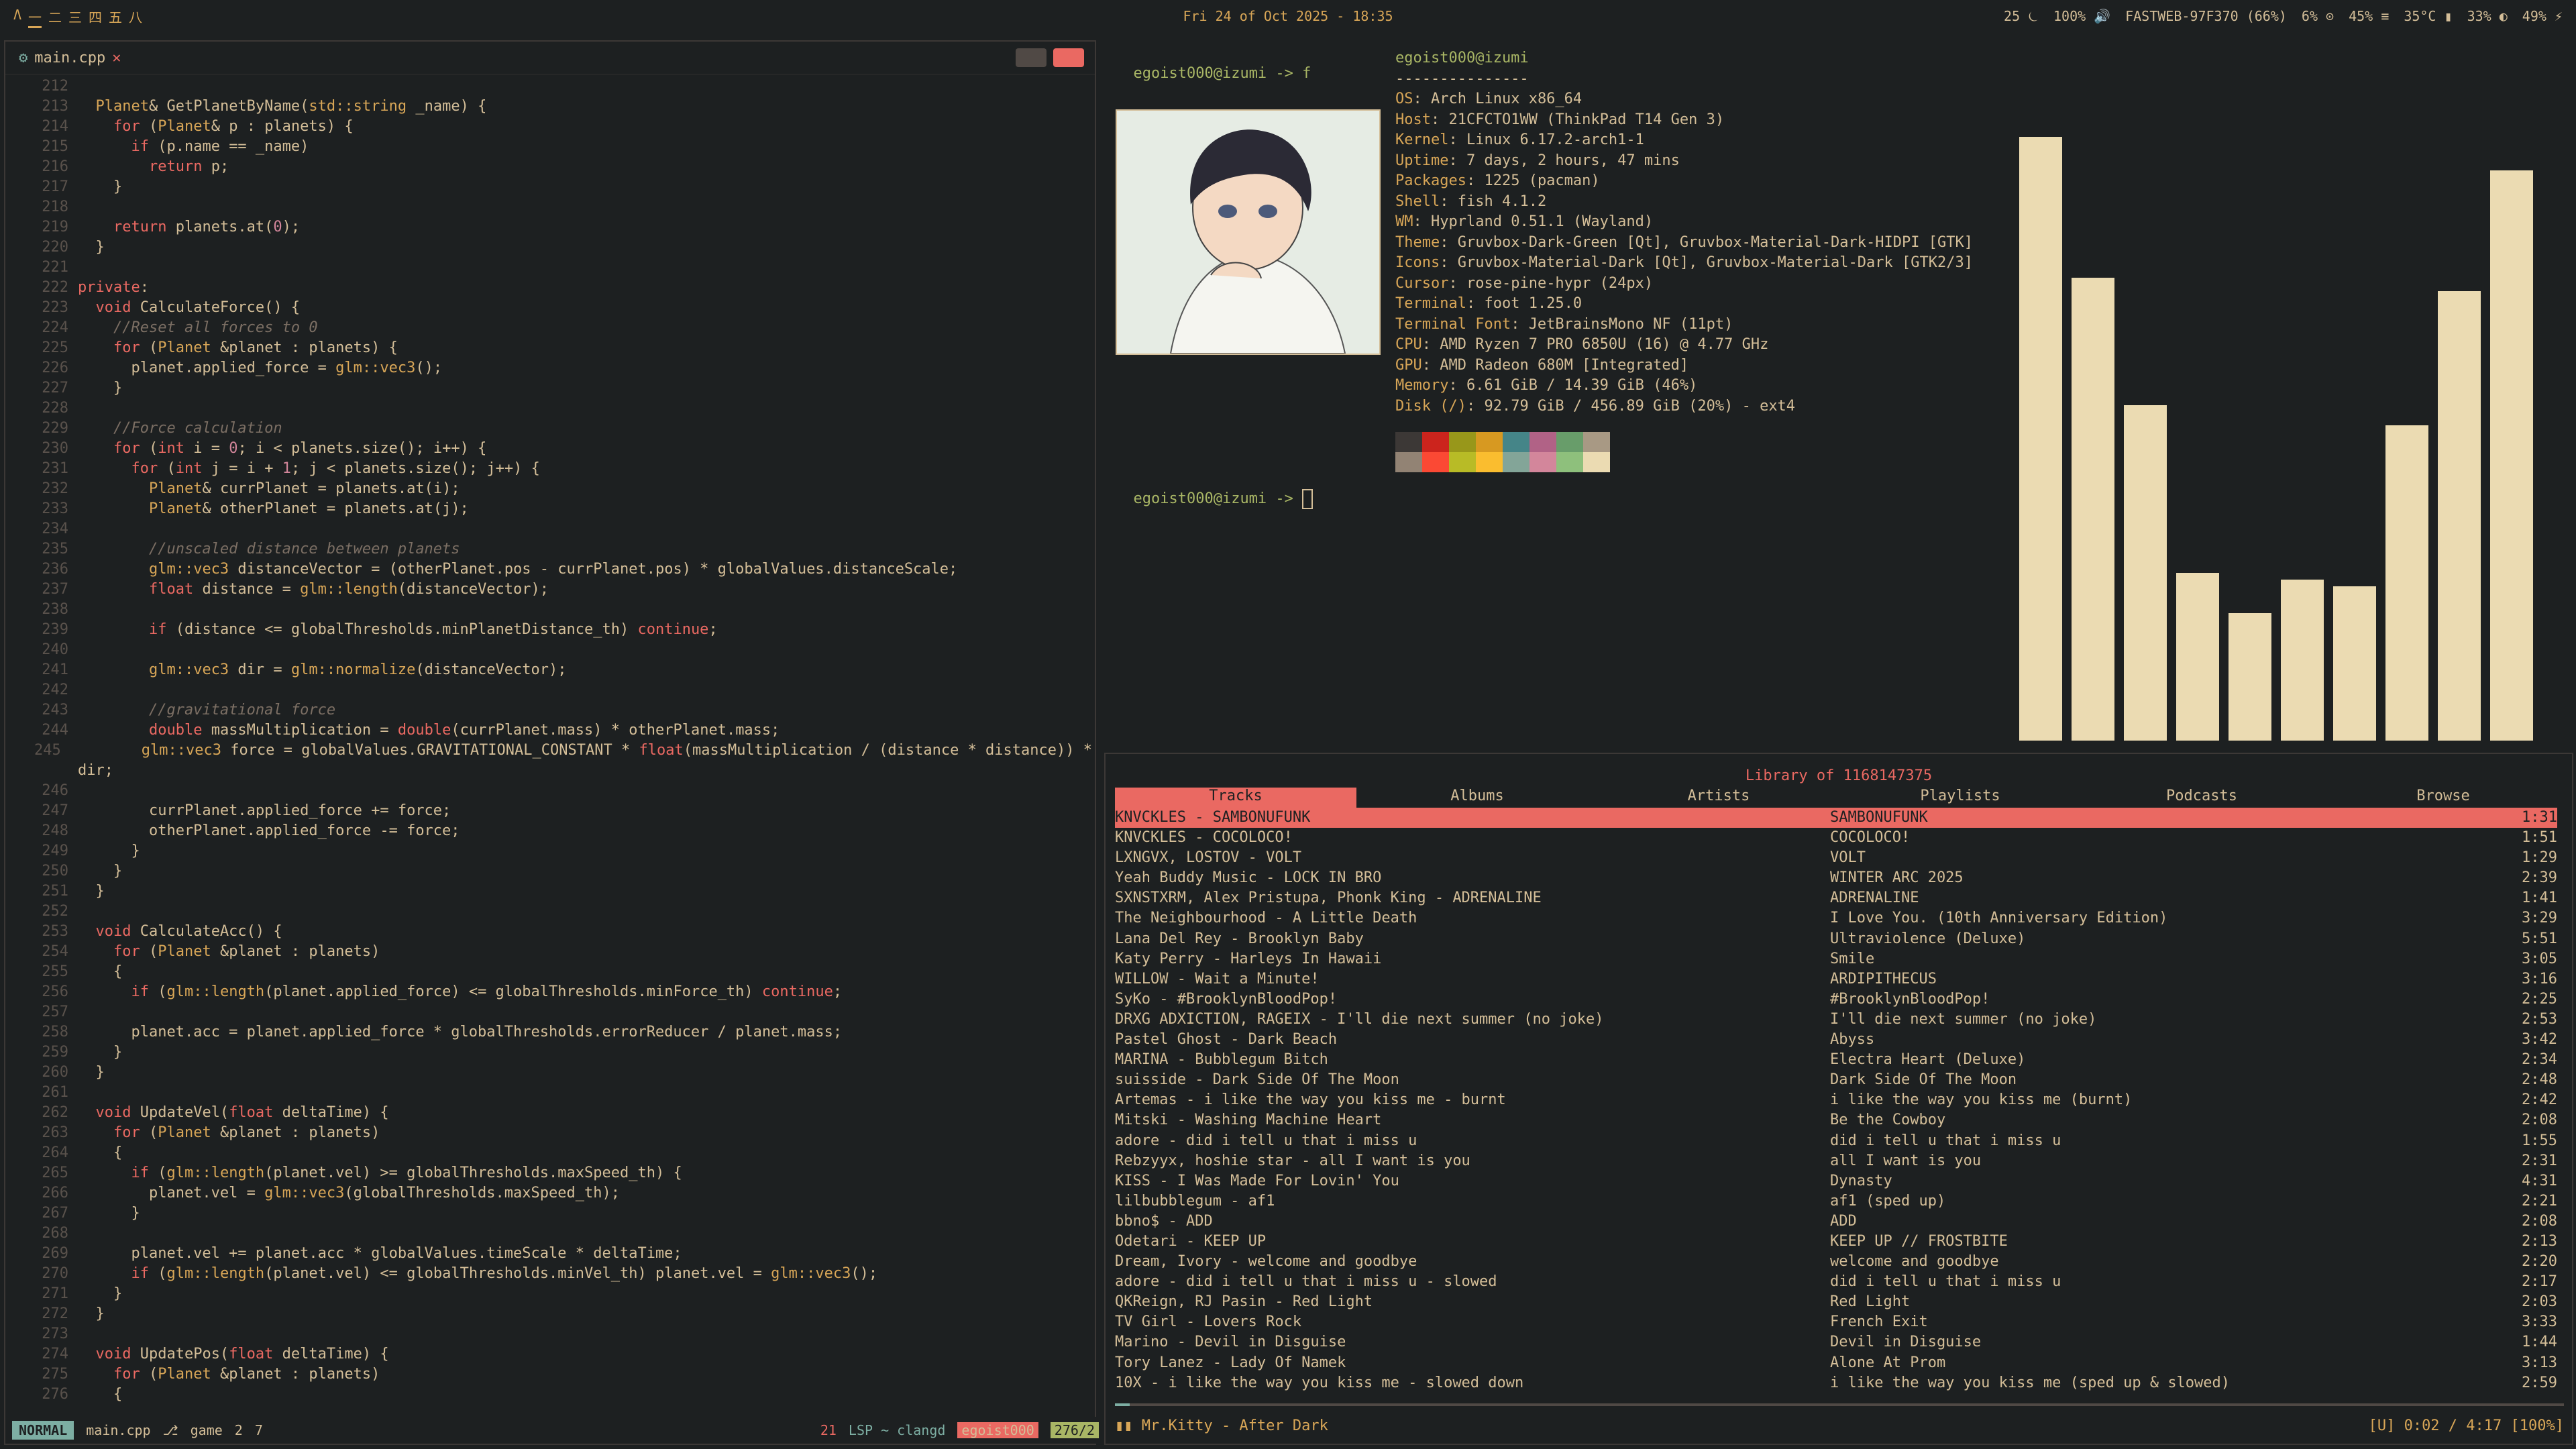 The height and width of the screenshot is (1449, 2576). Describe the element at coordinates (1960, 798) in the screenshot. I see `tab-playlists: Playlists` at that location.